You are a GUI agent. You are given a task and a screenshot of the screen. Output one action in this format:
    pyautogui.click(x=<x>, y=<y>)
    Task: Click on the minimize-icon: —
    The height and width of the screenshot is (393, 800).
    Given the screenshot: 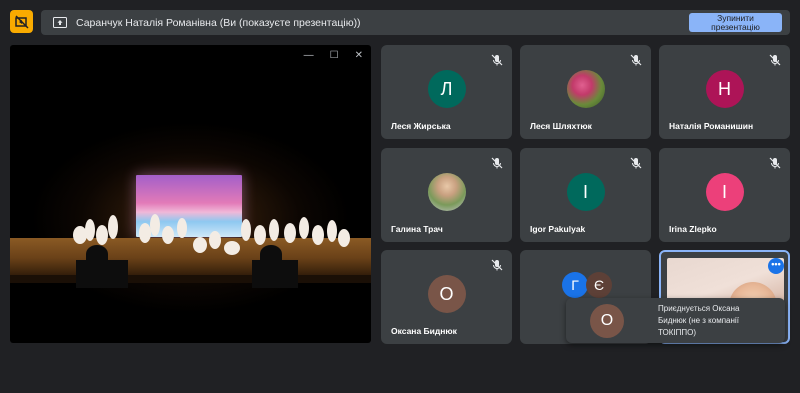 What is the action you would take?
    pyautogui.click(x=309, y=55)
    